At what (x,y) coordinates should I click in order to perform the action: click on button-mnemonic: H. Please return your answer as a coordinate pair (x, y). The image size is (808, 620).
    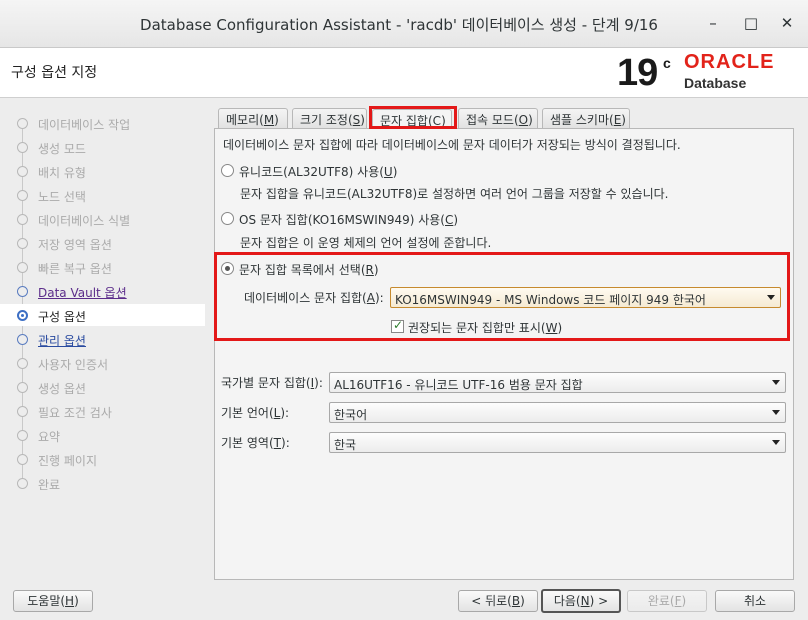
    Looking at the image, I should click on (70, 601).